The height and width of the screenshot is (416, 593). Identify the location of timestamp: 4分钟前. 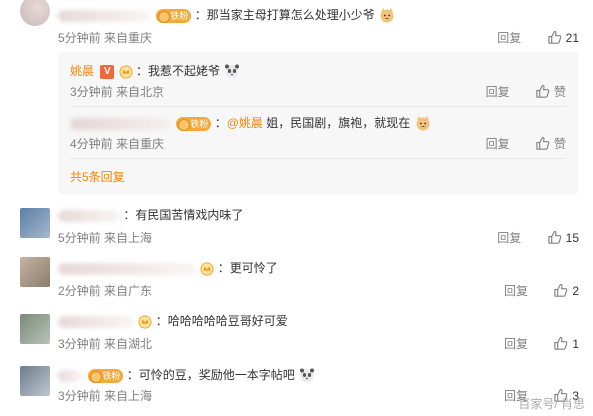
(91, 144).